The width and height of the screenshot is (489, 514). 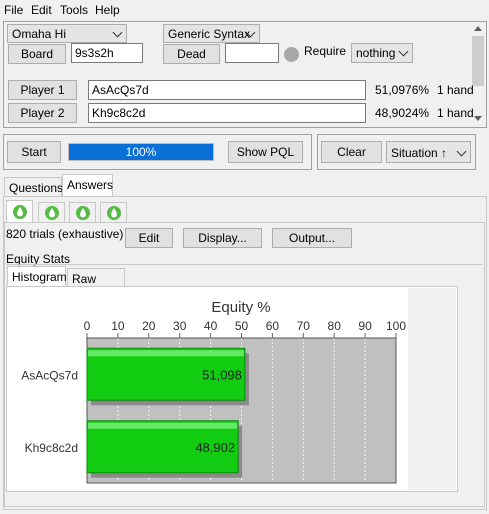 I want to click on x-tick-label: 10, so click(x=118, y=326).